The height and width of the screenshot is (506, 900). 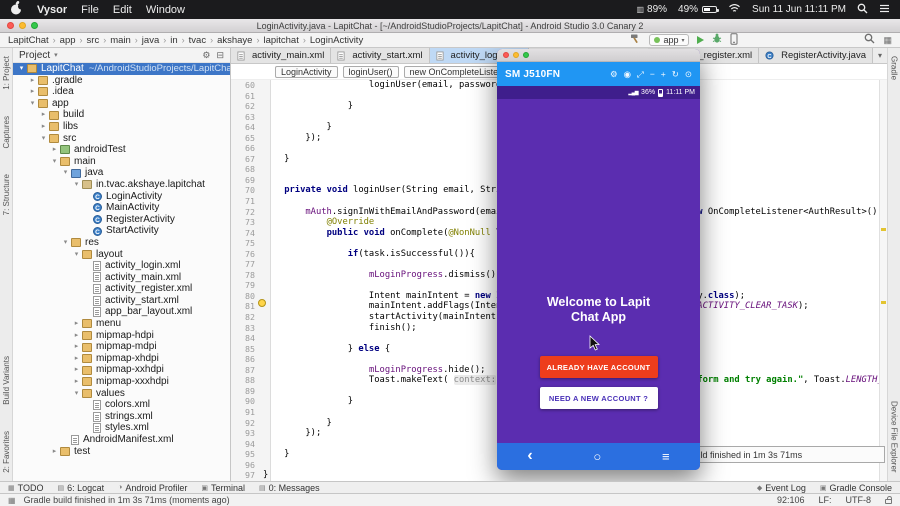 I want to click on tree-item: C LoginActivity, so click(x=121, y=197).